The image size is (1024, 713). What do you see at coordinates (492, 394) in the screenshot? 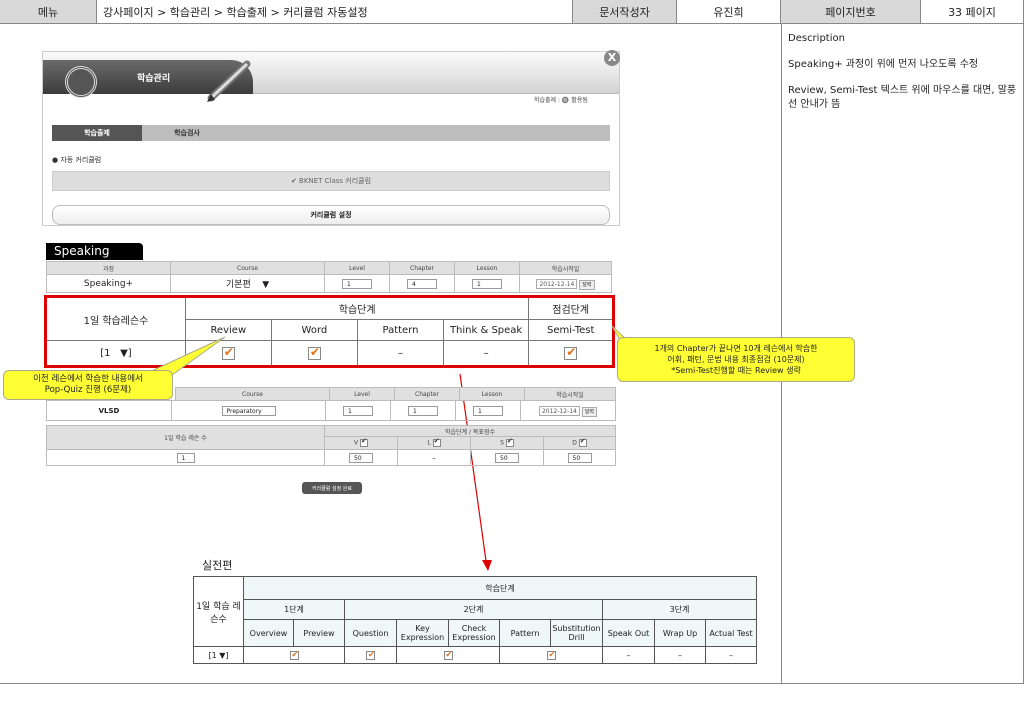
I see `vlsd-col-lesson: Lesson` at bounding box center [492, 394].